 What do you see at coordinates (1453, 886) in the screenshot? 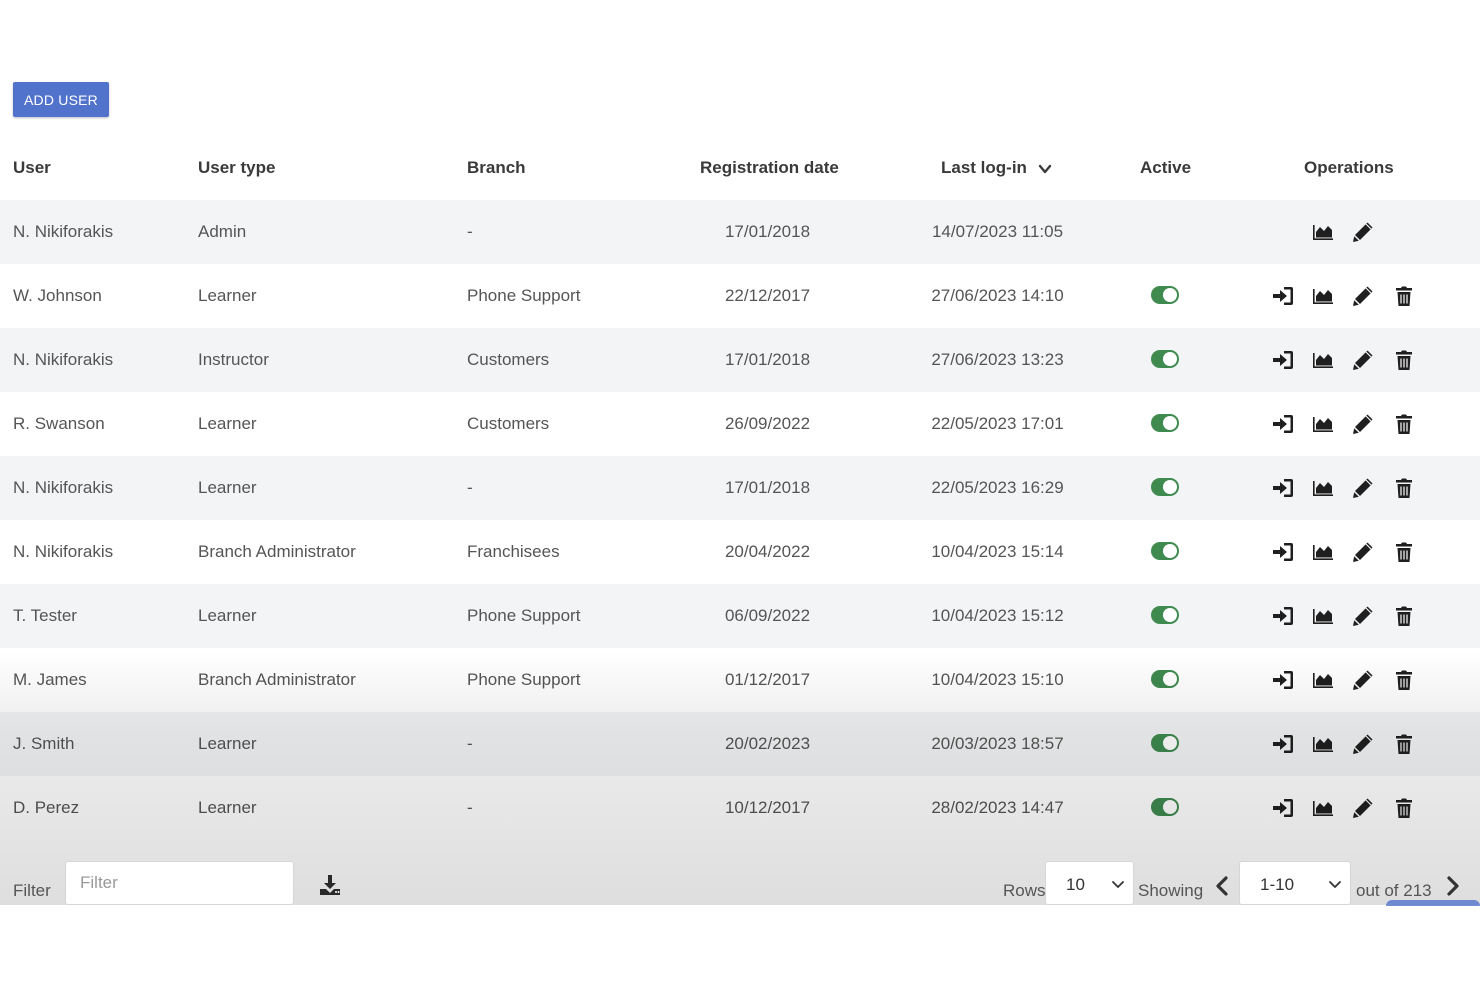
I see `chevron-right-icon` at bounding box center [1453, 886].